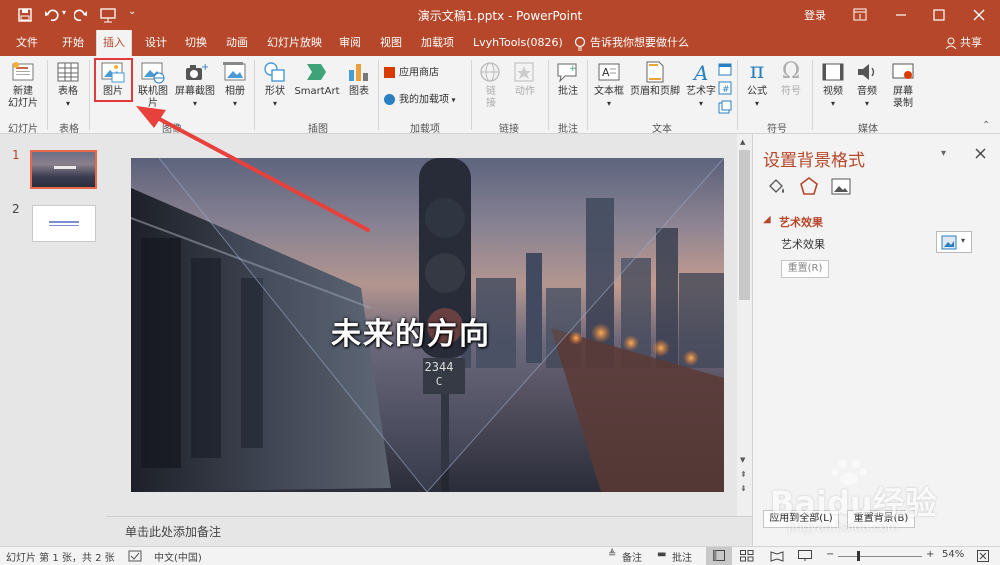  I want to click on my-addins-button: 我的加载项 ▾, so click(424, 100).